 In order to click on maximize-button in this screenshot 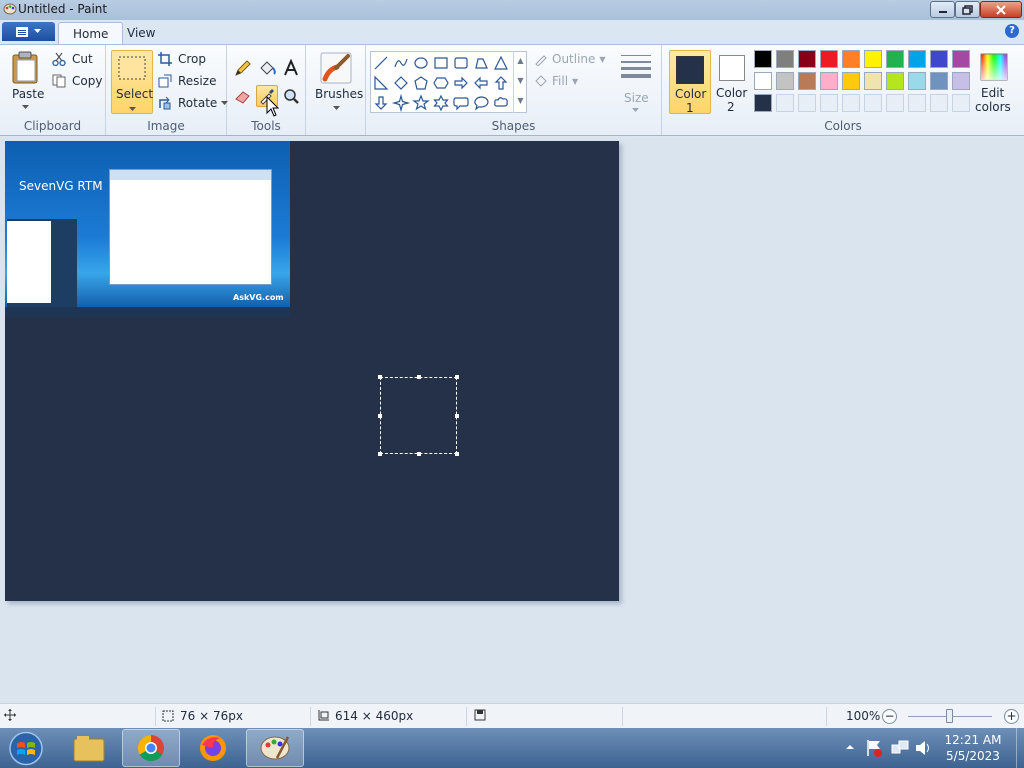, I will do `click(967, 9)`.